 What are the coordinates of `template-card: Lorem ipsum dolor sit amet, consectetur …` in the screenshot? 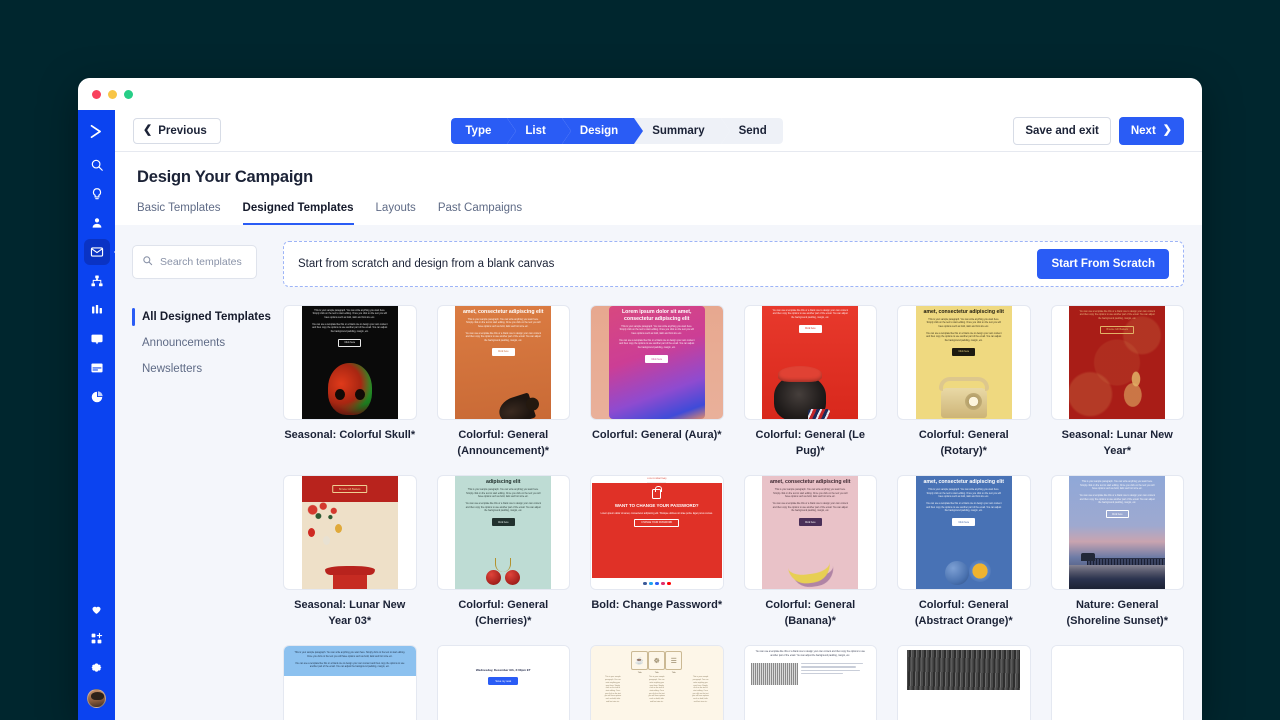 It's located at (657, 382).